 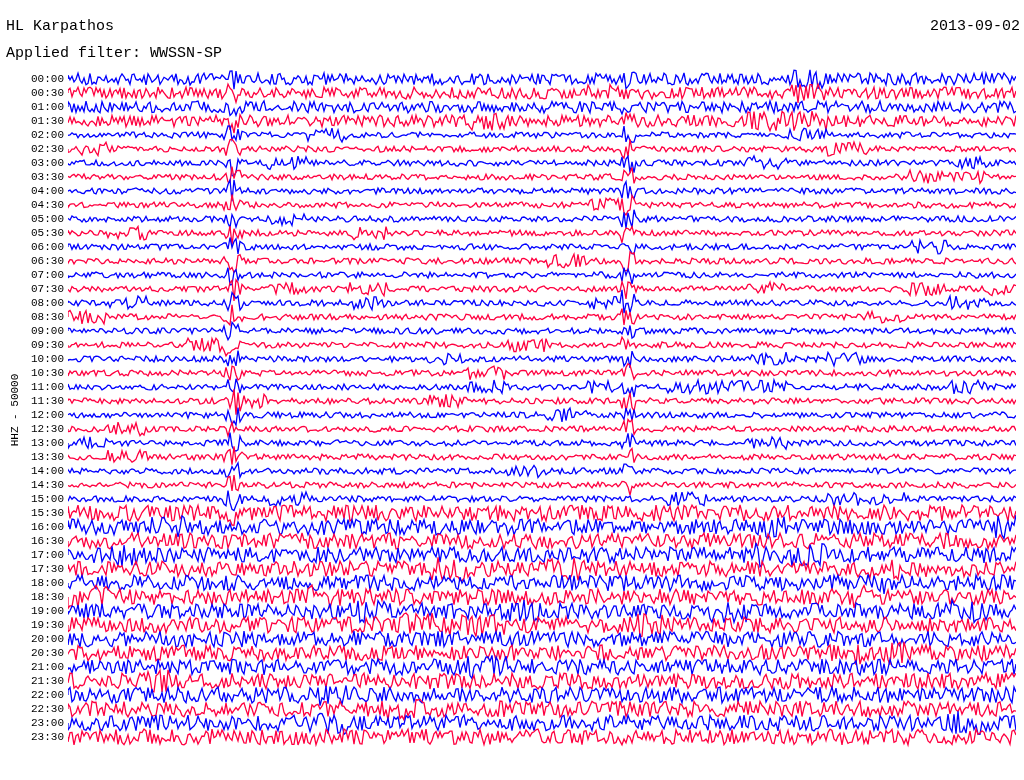 What do you see at coordinates (47, 723) in the screenshot?
I see `time-label: 23:00` at bounding box center [47, 723].